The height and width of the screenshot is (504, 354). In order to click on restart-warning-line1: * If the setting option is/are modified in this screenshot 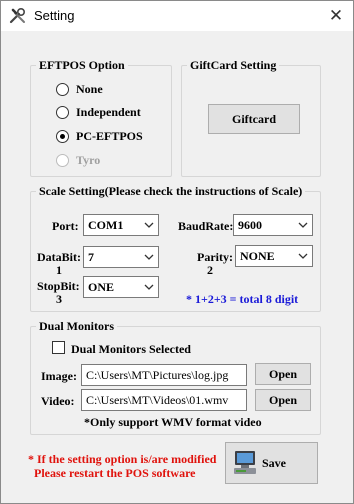, I will do `click(122, 459)`.